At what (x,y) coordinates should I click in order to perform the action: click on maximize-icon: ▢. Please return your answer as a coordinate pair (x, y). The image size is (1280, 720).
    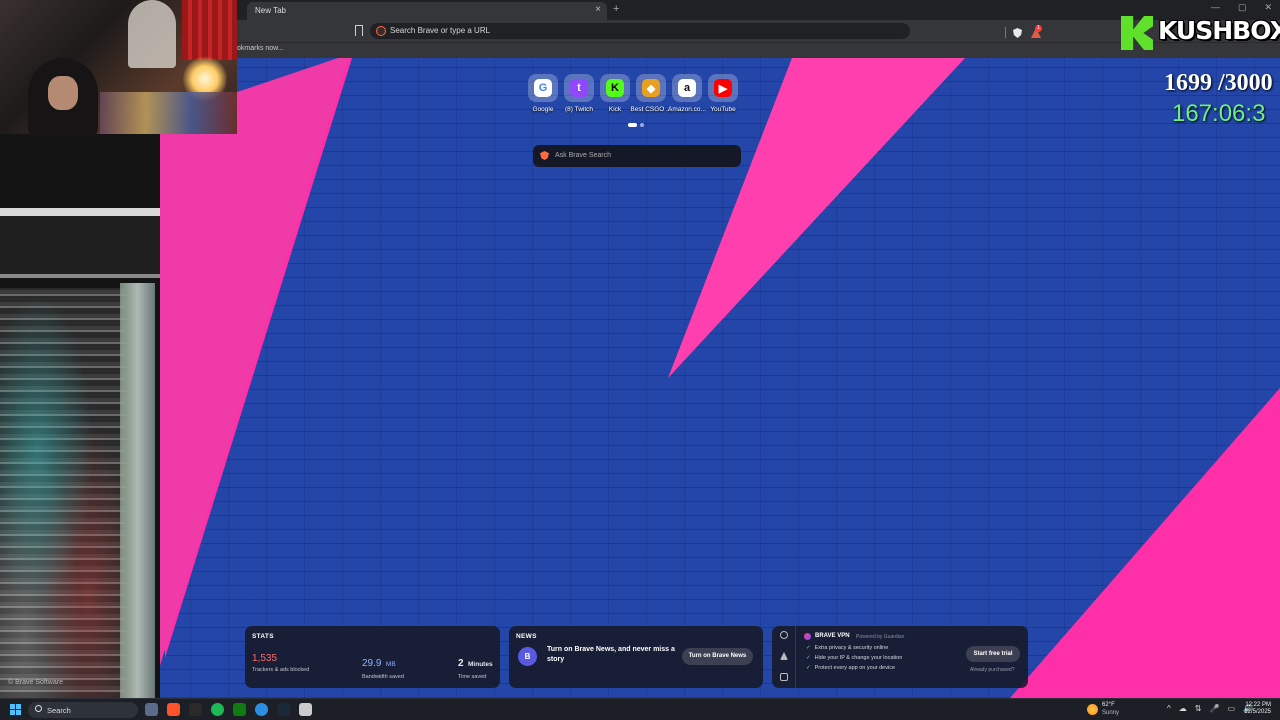
    Looking at the image, I should click on (1242, 7).